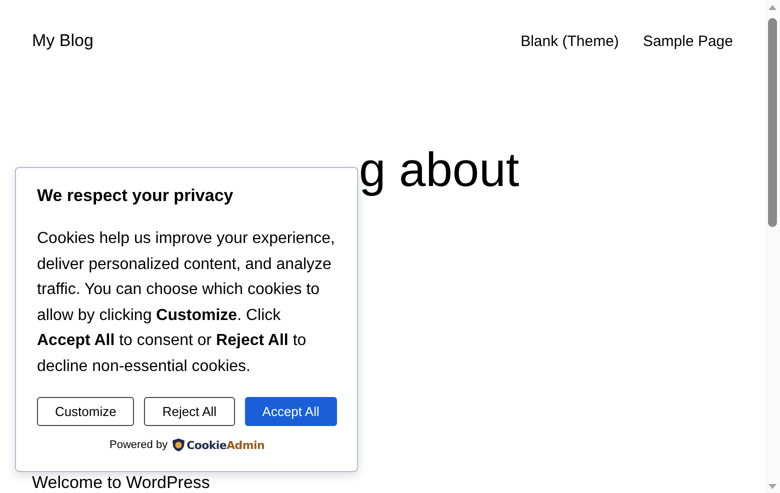 This screenshot has width=780, height=493. What do you see at coordinates (189, 411) in the screenshot?
I see `option-button: Reject All` at bounding box center [189, 411].